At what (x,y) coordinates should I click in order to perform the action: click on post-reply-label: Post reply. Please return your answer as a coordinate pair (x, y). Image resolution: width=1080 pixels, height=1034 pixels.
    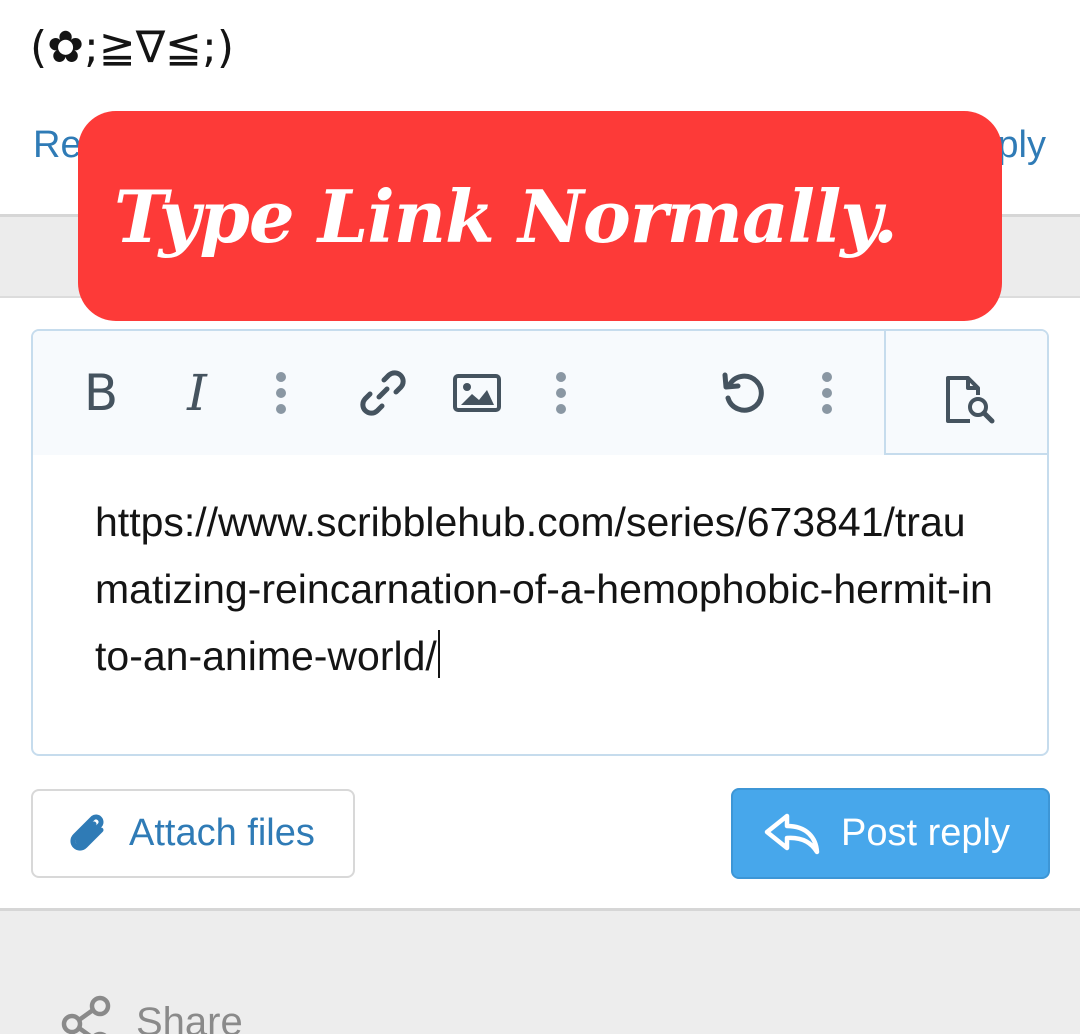
    Looking at the image, I should click on (925, 833).